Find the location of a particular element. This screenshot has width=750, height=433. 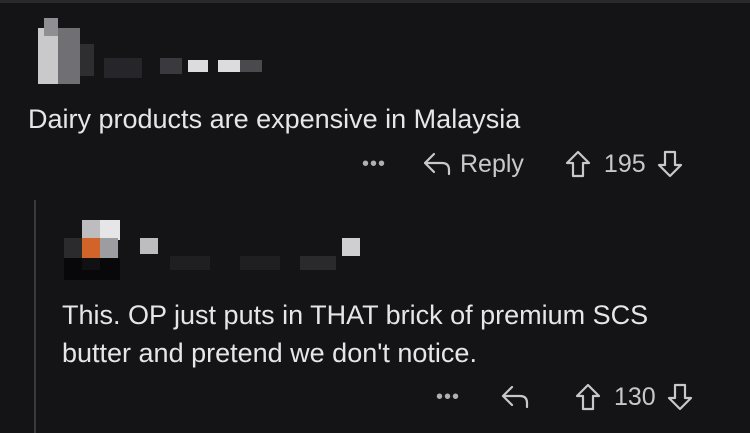

reply-author-header-redacted is located at coordinates (220, 249).